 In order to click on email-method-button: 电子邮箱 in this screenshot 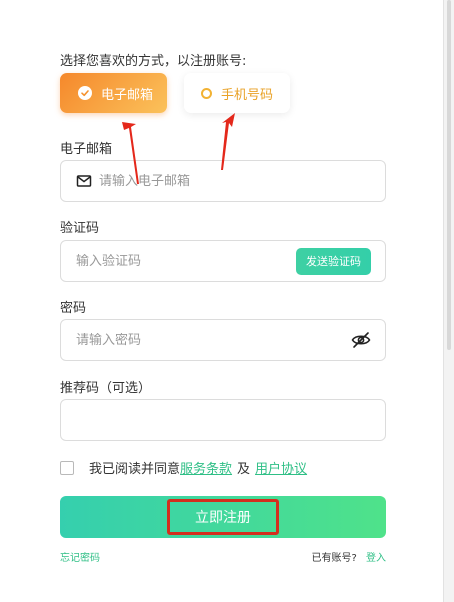, I will do `click(113, 93)`.